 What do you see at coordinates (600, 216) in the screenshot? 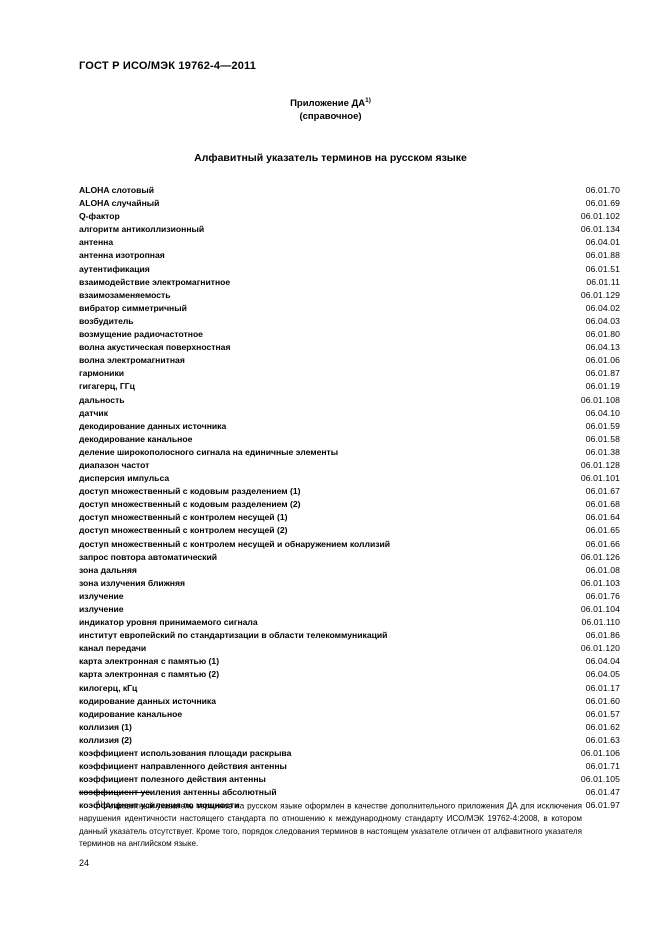
I see `index-entry-code: 06.01.102` at bounding box center [600, 216].